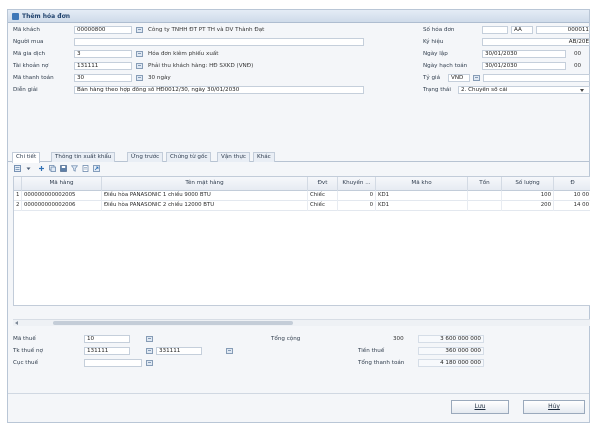  I want to click on tax-bureau-input, so click(113, 363).